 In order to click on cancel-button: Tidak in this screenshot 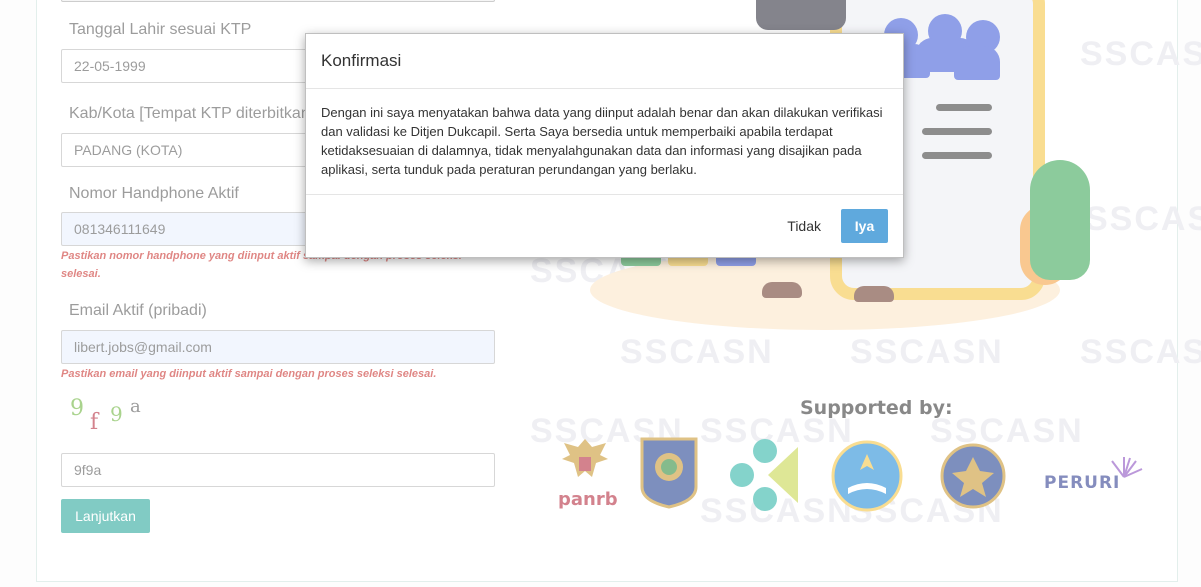, I will do `click(804, 226)`.